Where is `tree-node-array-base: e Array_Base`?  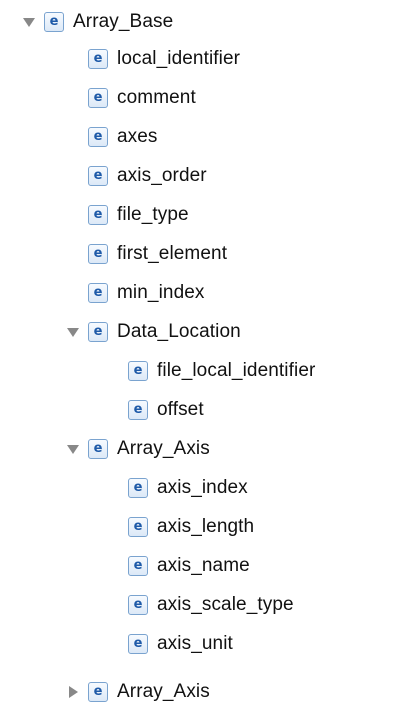 tree-node-array-base: e Array_Base is located at coordinates (97, 22).